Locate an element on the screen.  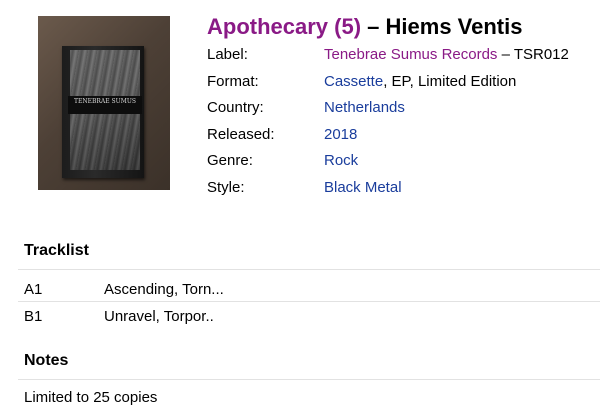
track-title: Unravel, Torpor.. is located at coordinates (159, 316).